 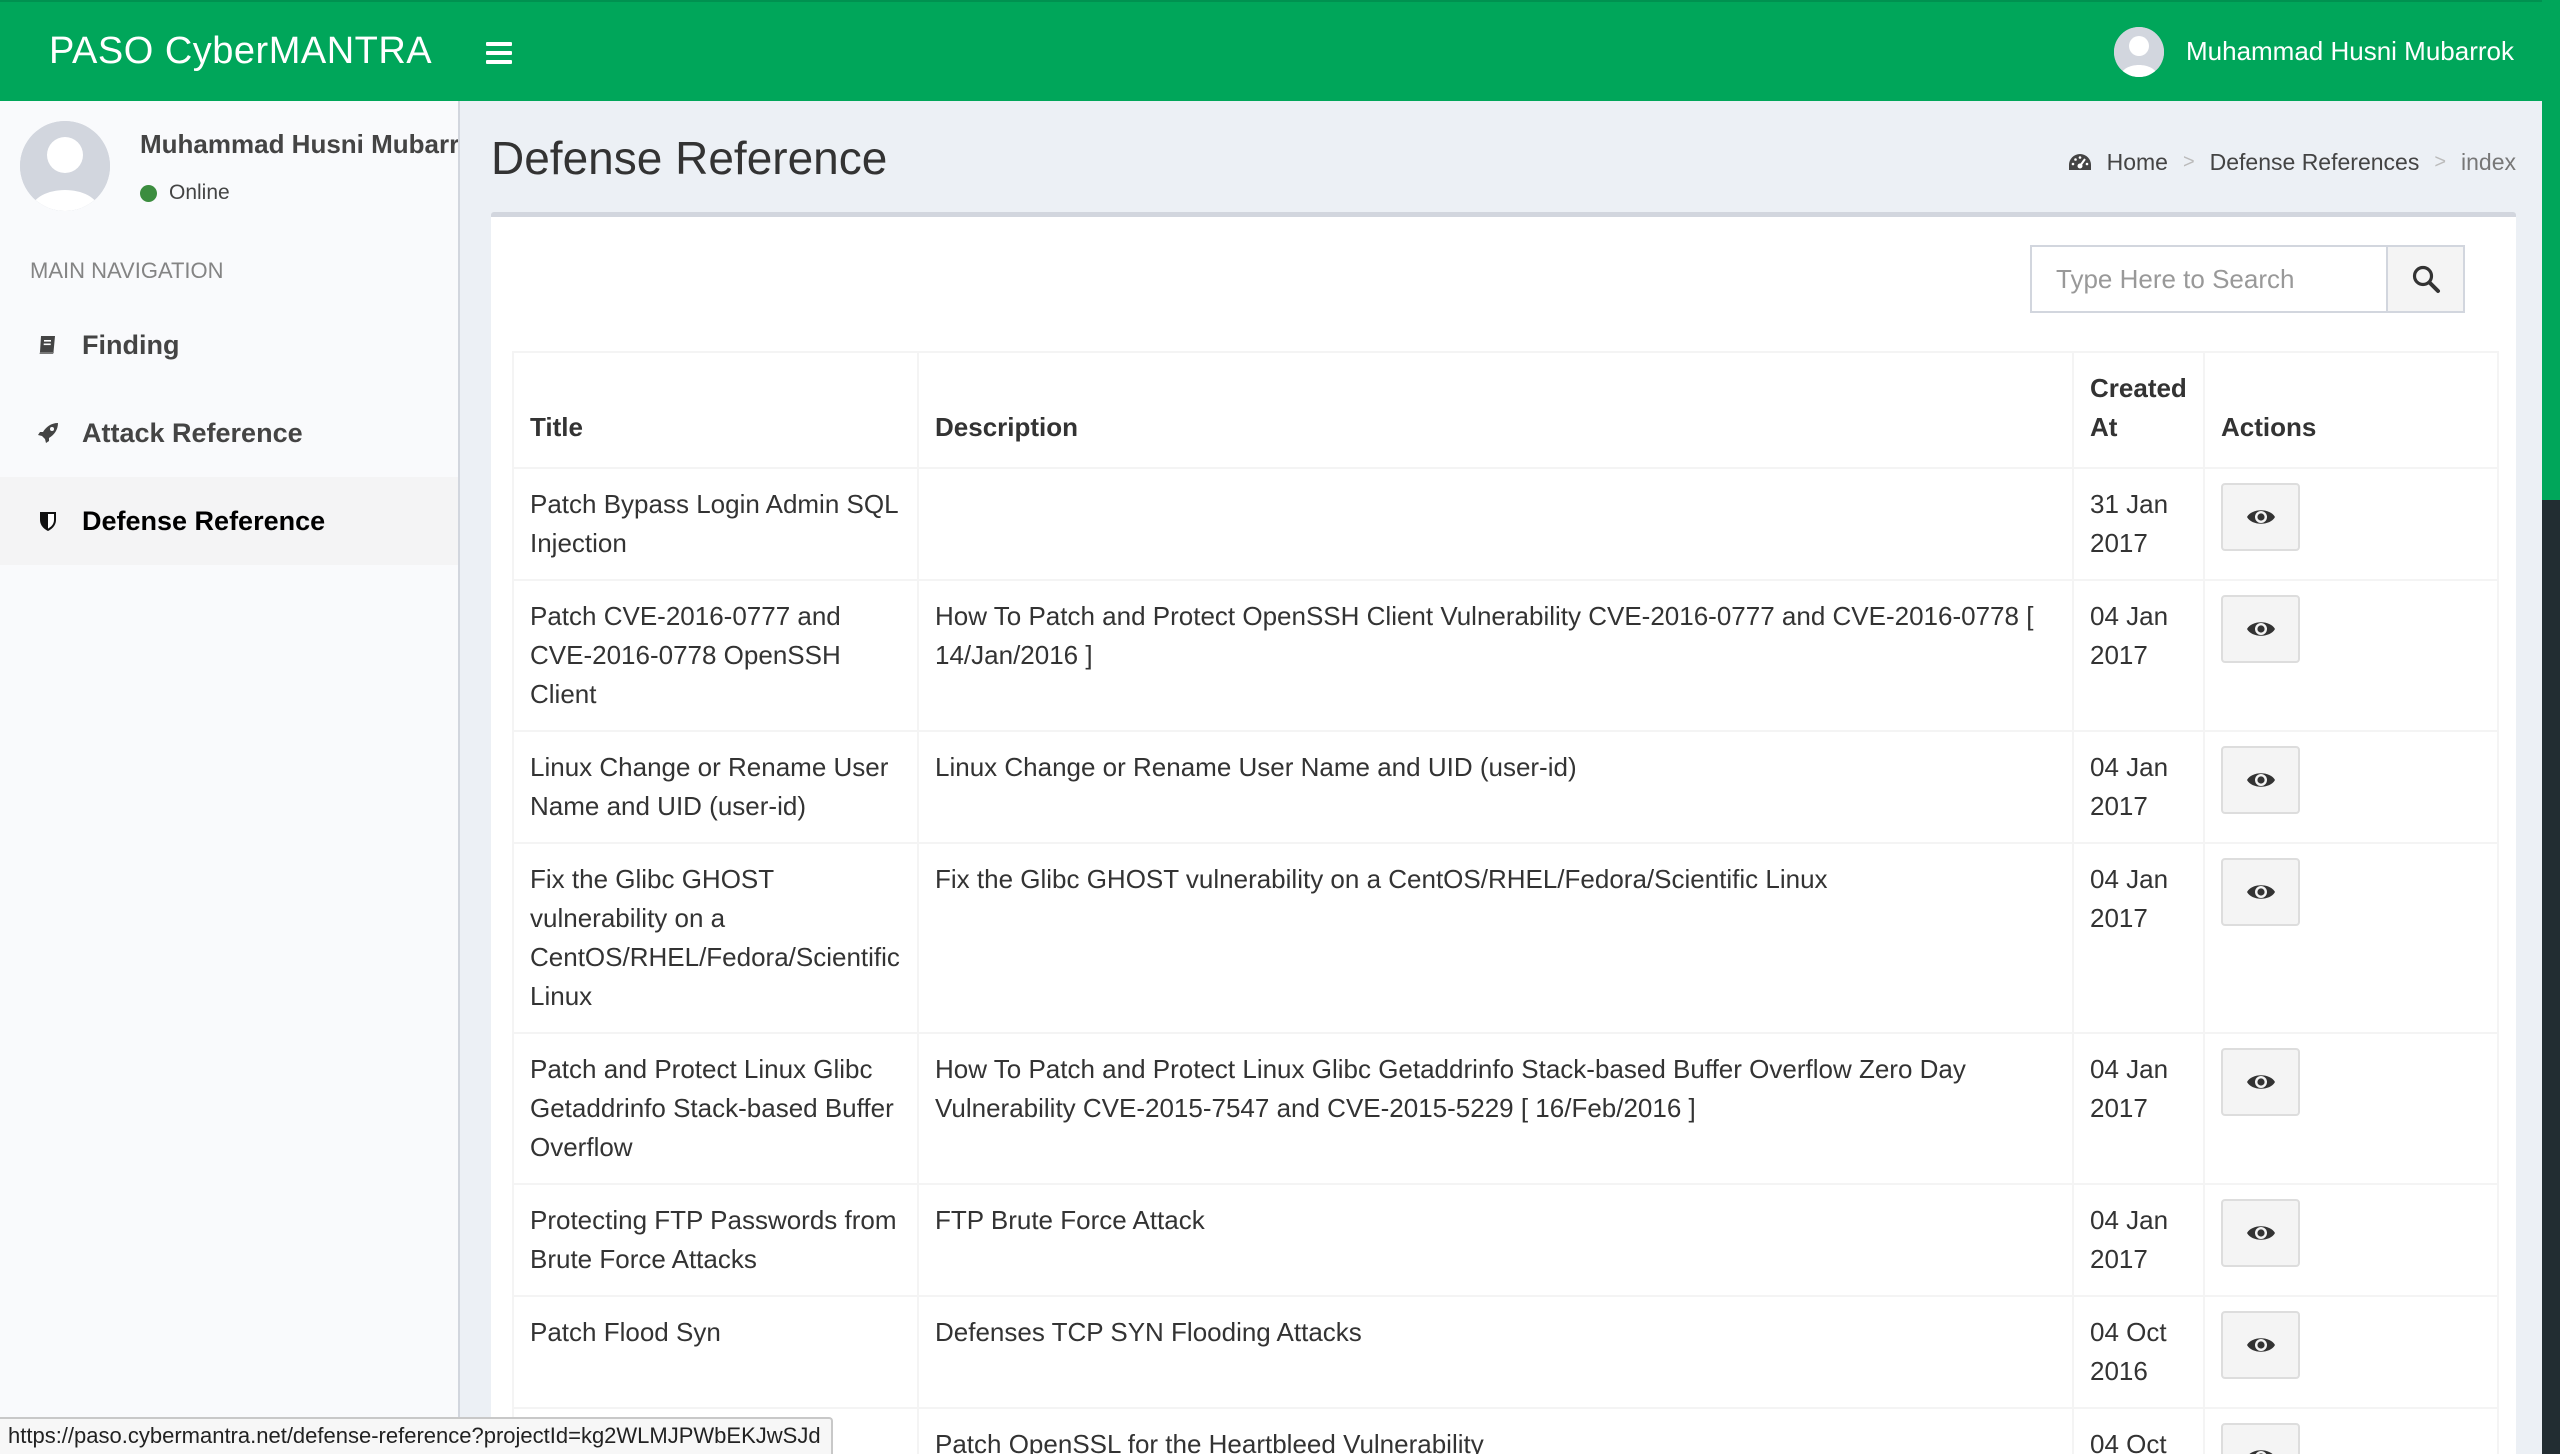 I want to click on search-icon, so click(x=2426, y=279).